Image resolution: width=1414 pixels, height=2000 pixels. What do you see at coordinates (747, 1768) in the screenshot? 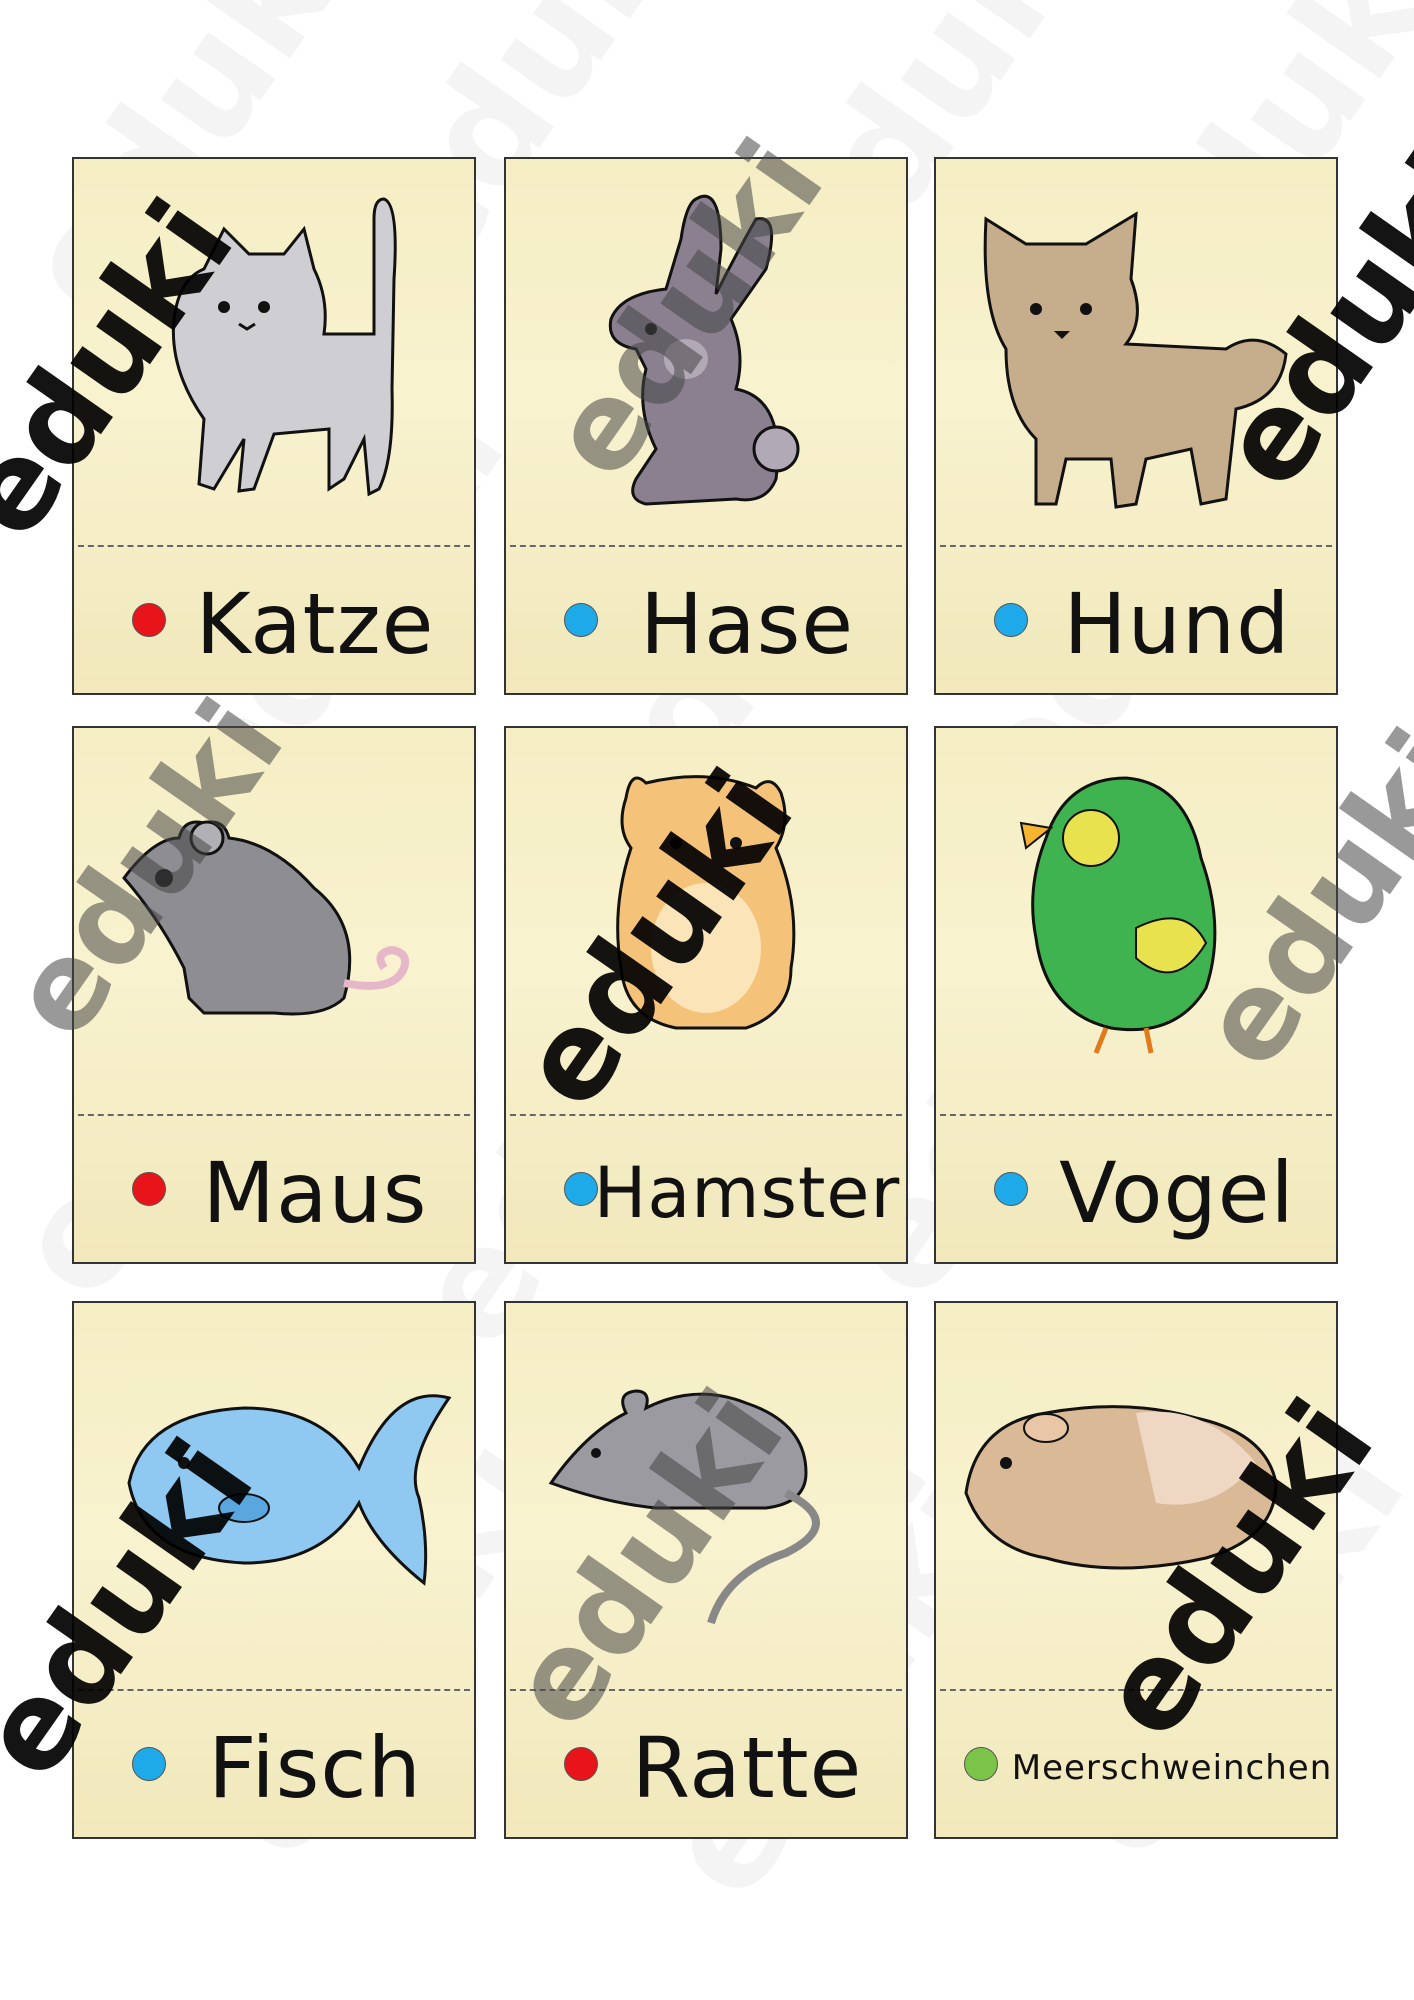
I see `card-word: Ratte` at bounding box center [747, 1768].